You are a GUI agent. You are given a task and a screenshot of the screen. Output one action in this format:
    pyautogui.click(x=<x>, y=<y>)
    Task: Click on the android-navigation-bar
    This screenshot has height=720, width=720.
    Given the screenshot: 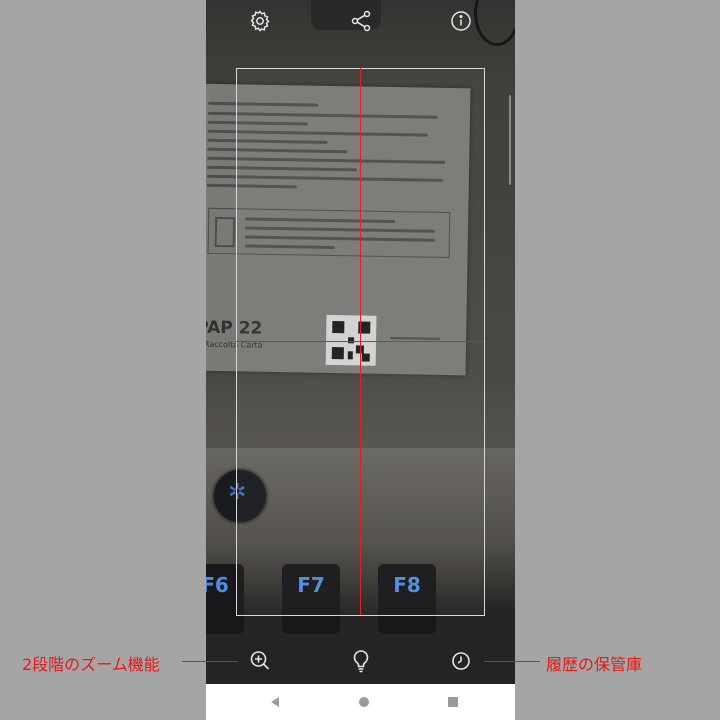 What is the action you would take?
    pyautogui.click(x=360, y=702)
    